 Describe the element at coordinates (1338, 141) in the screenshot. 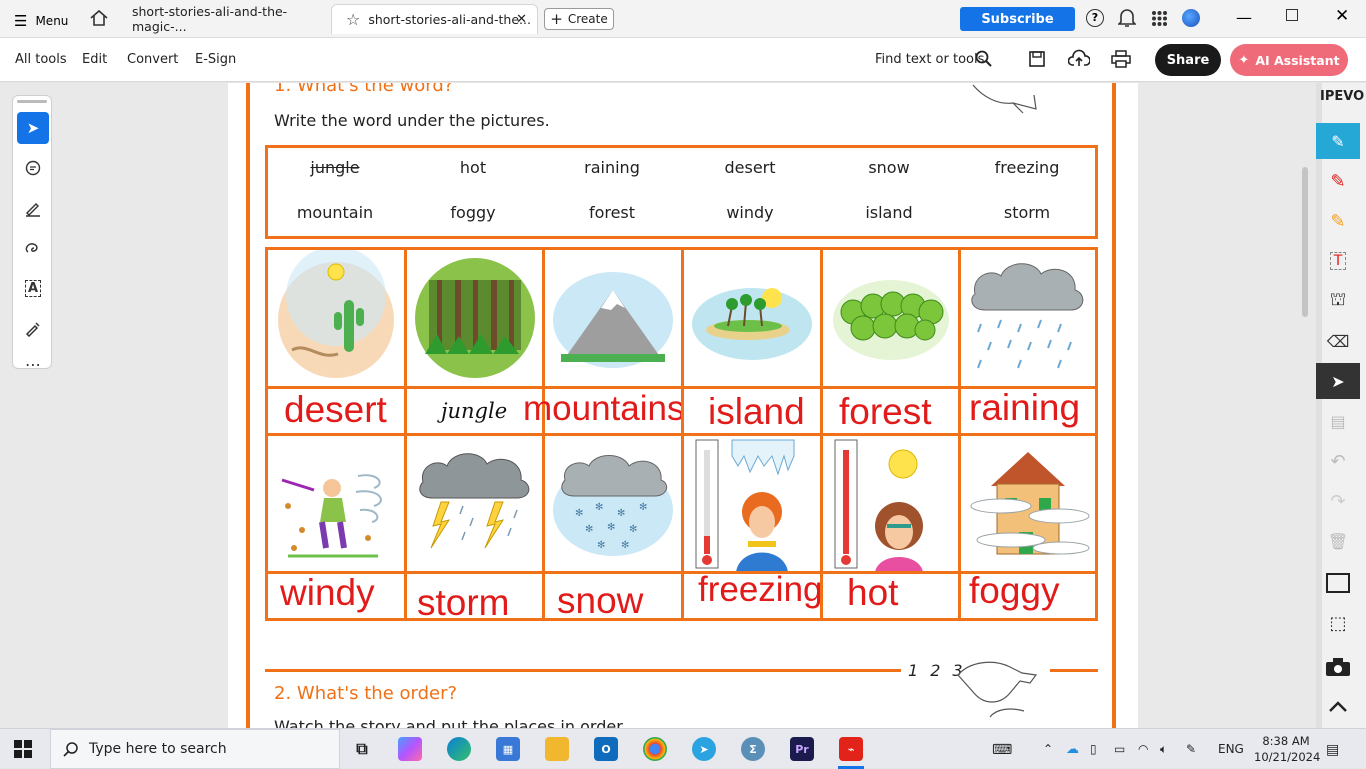

I see `annotation-pen-icon: ✎` at that location.